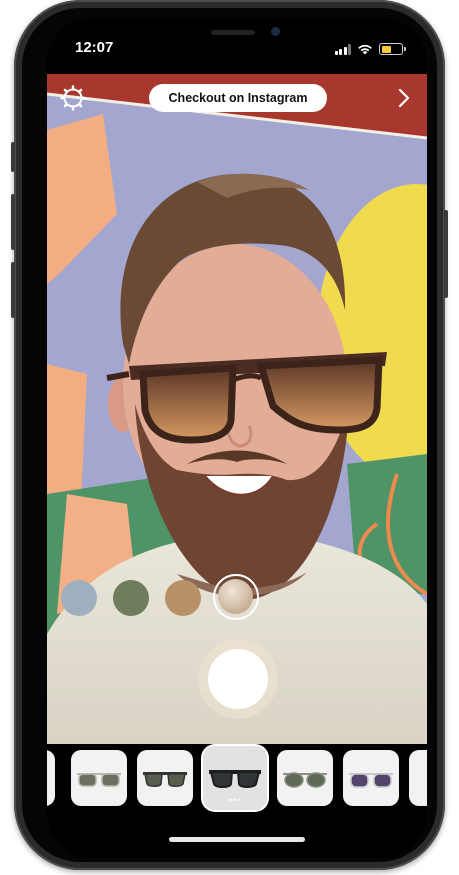 The height and width of the screenshot is (875, 459). What do you see at coordinates (365, 49) in the screenshot?
I see `wifi-icon` at bounding box center [365, 49].